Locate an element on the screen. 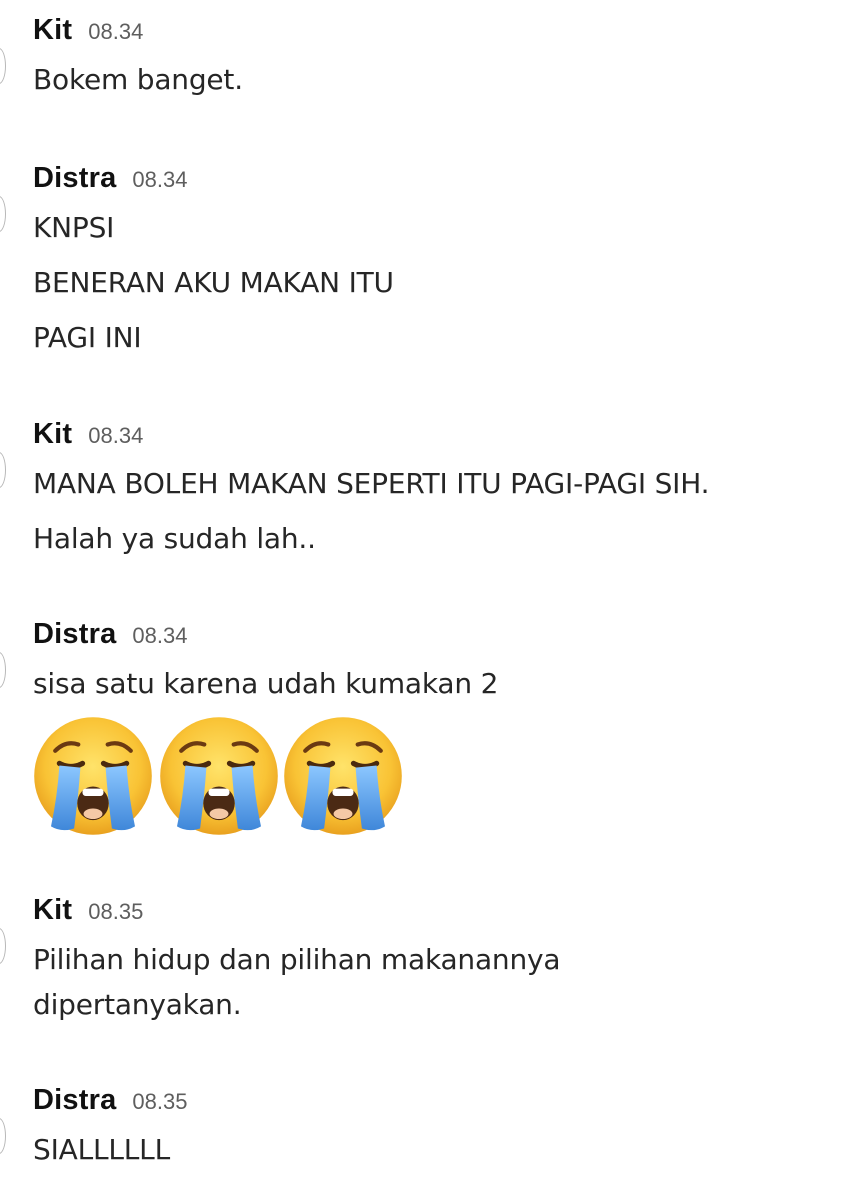  message-header: Kit 08.35 is located at coordinates (88, 910).